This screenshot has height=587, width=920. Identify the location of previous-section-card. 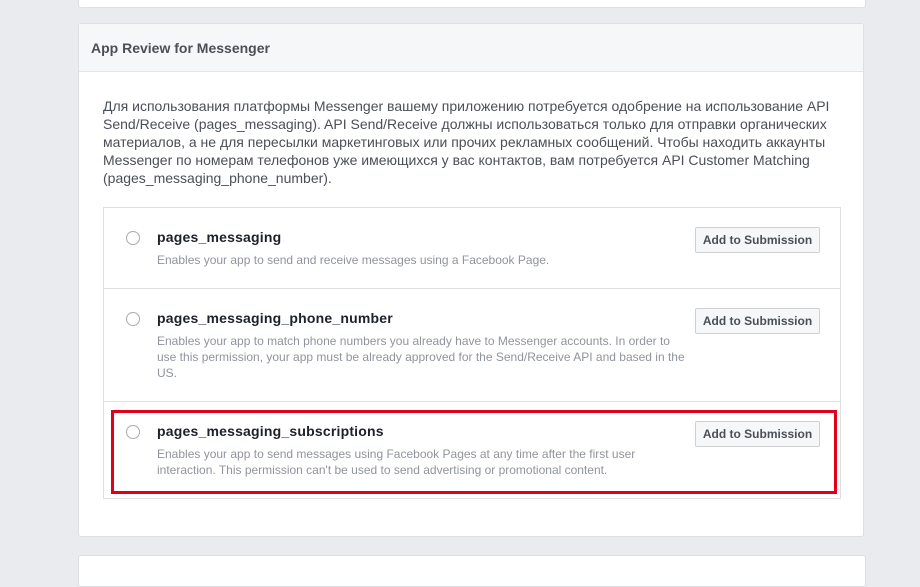
(472, 4).